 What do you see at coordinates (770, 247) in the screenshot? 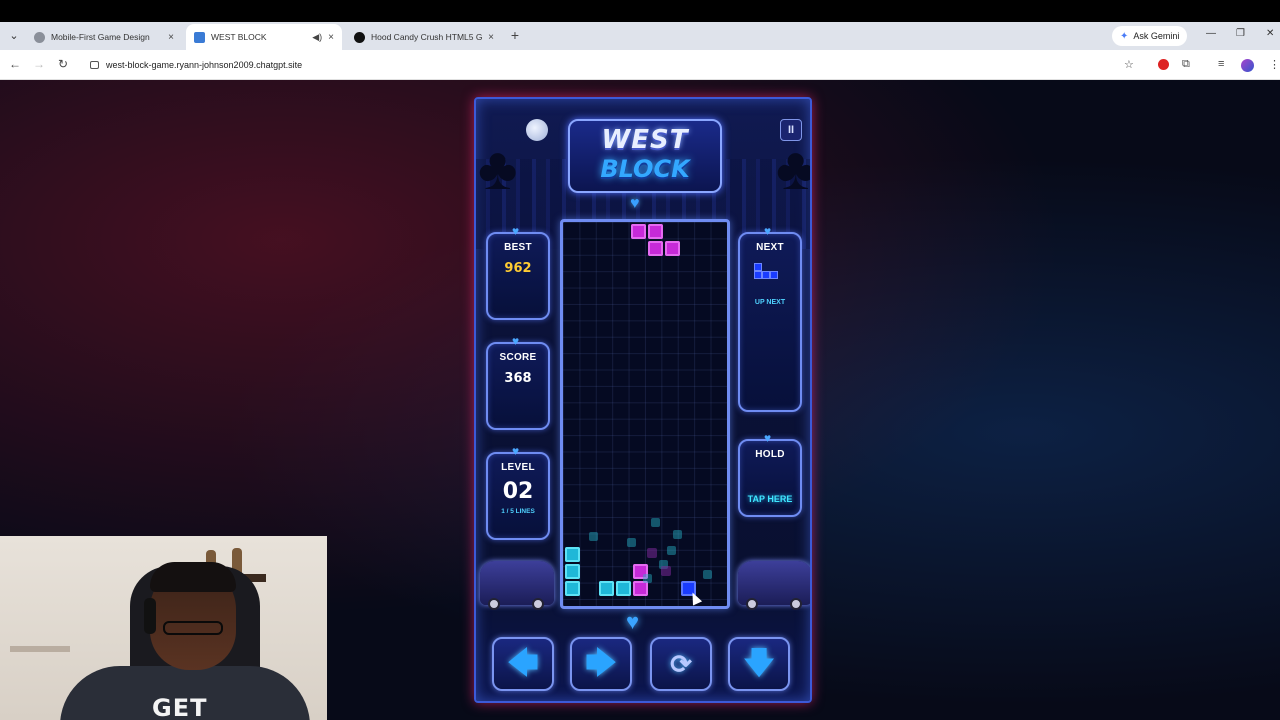
I see `next-label: NEXT` at bounding box center [770, 247].